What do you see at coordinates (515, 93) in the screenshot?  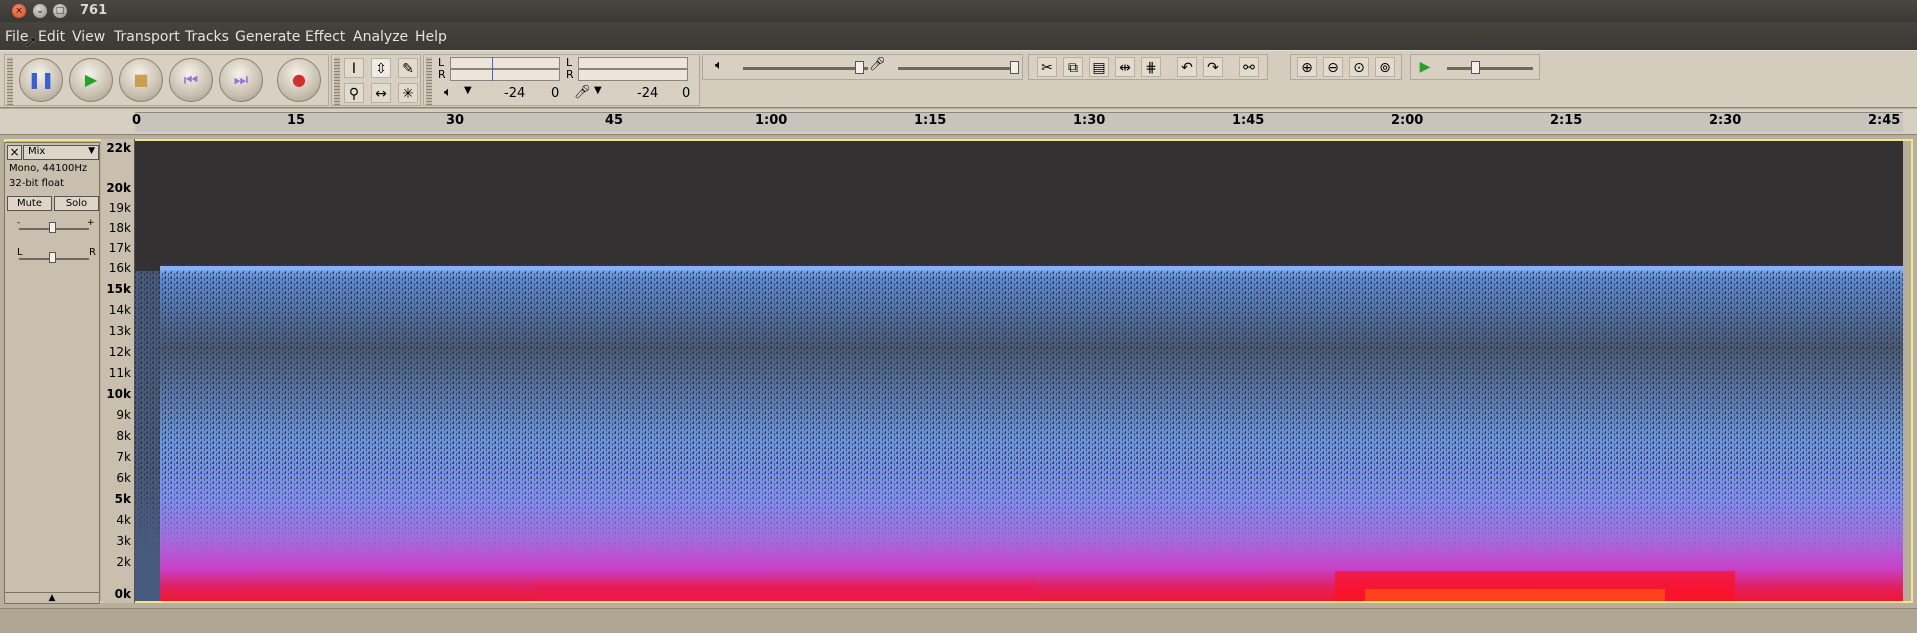 I see `playback-db-label: -24` at bounding box center [515, 93].